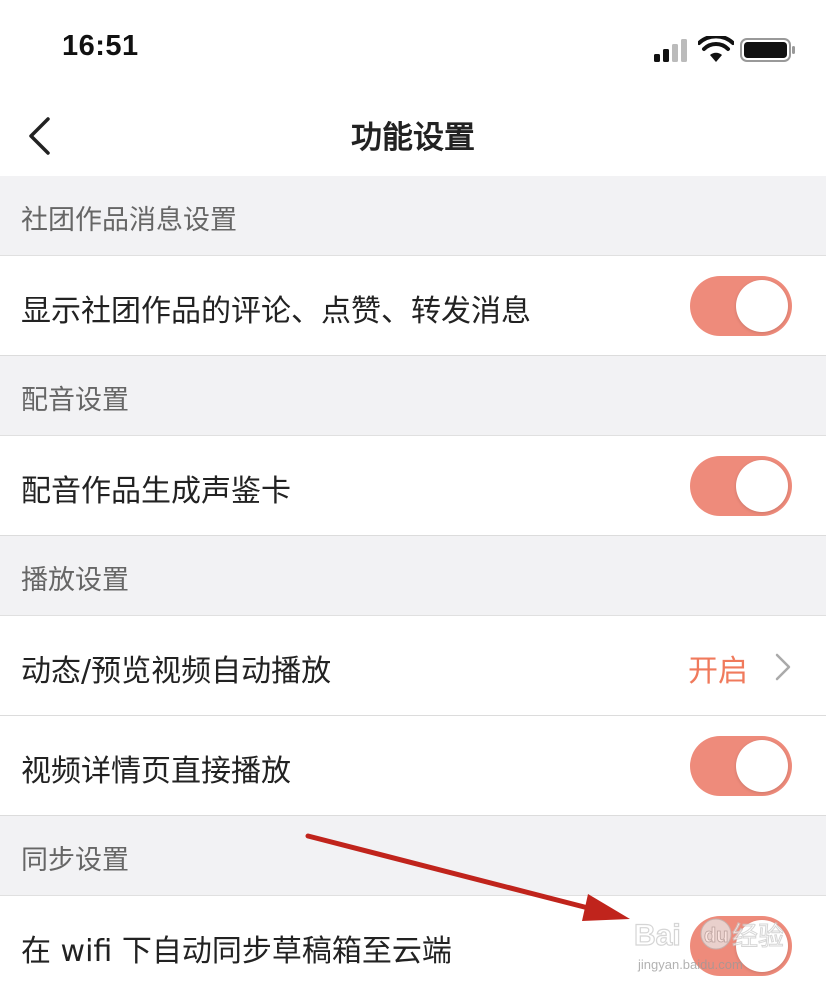 The width and height of the screenshot is (826, 993). I want to click on chevron-right-icon, so click(783, 667).